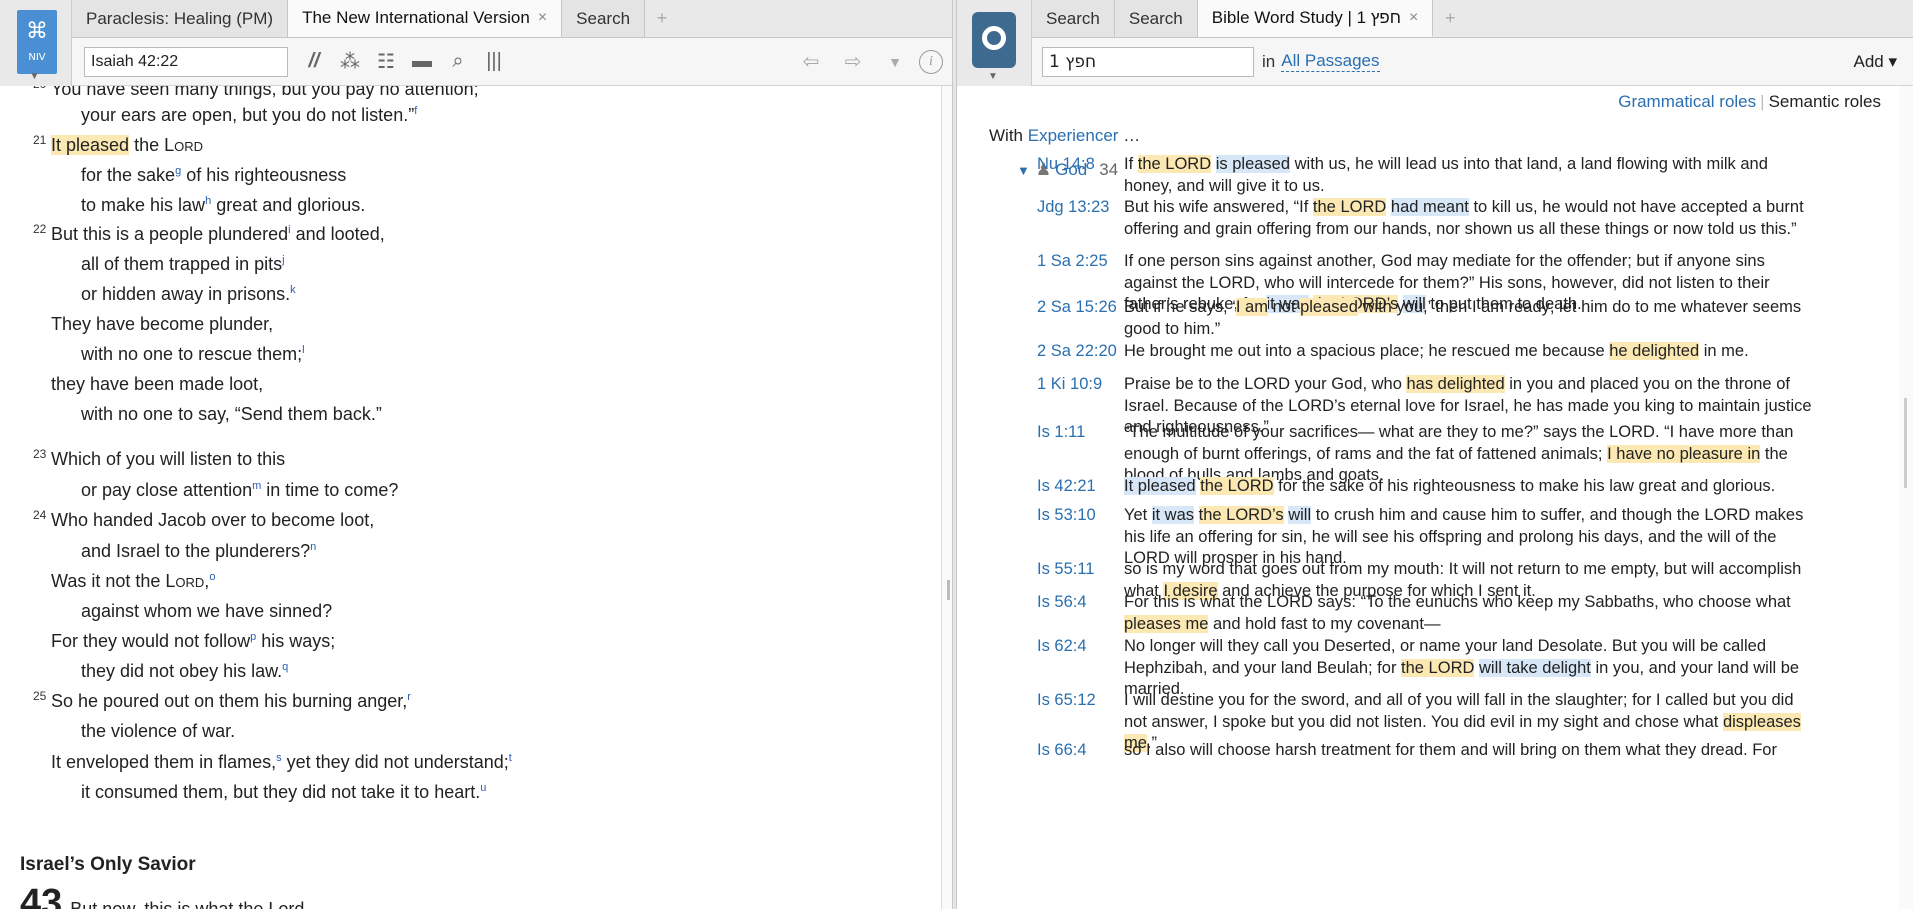  What do you see at coordinates (39, 696) in the screenshot?
I see `verse-number: 25` at bounding box center [39, 696].